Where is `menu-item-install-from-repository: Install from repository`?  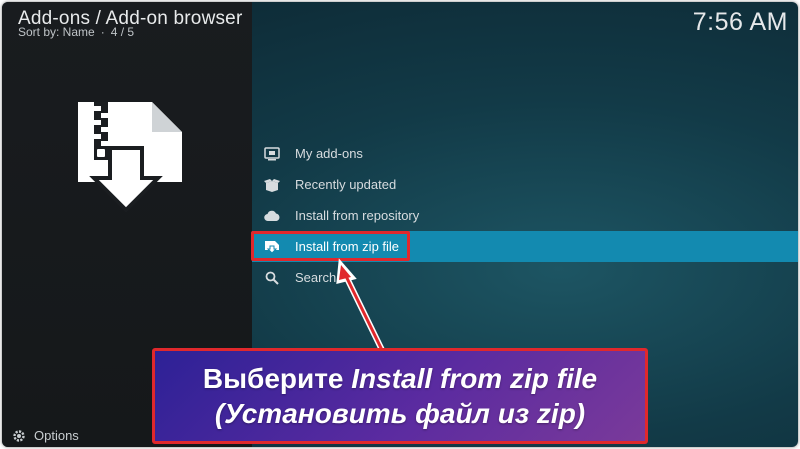 menu-item-install-from-repository: Install from repository is located at coordinates (525, 215).